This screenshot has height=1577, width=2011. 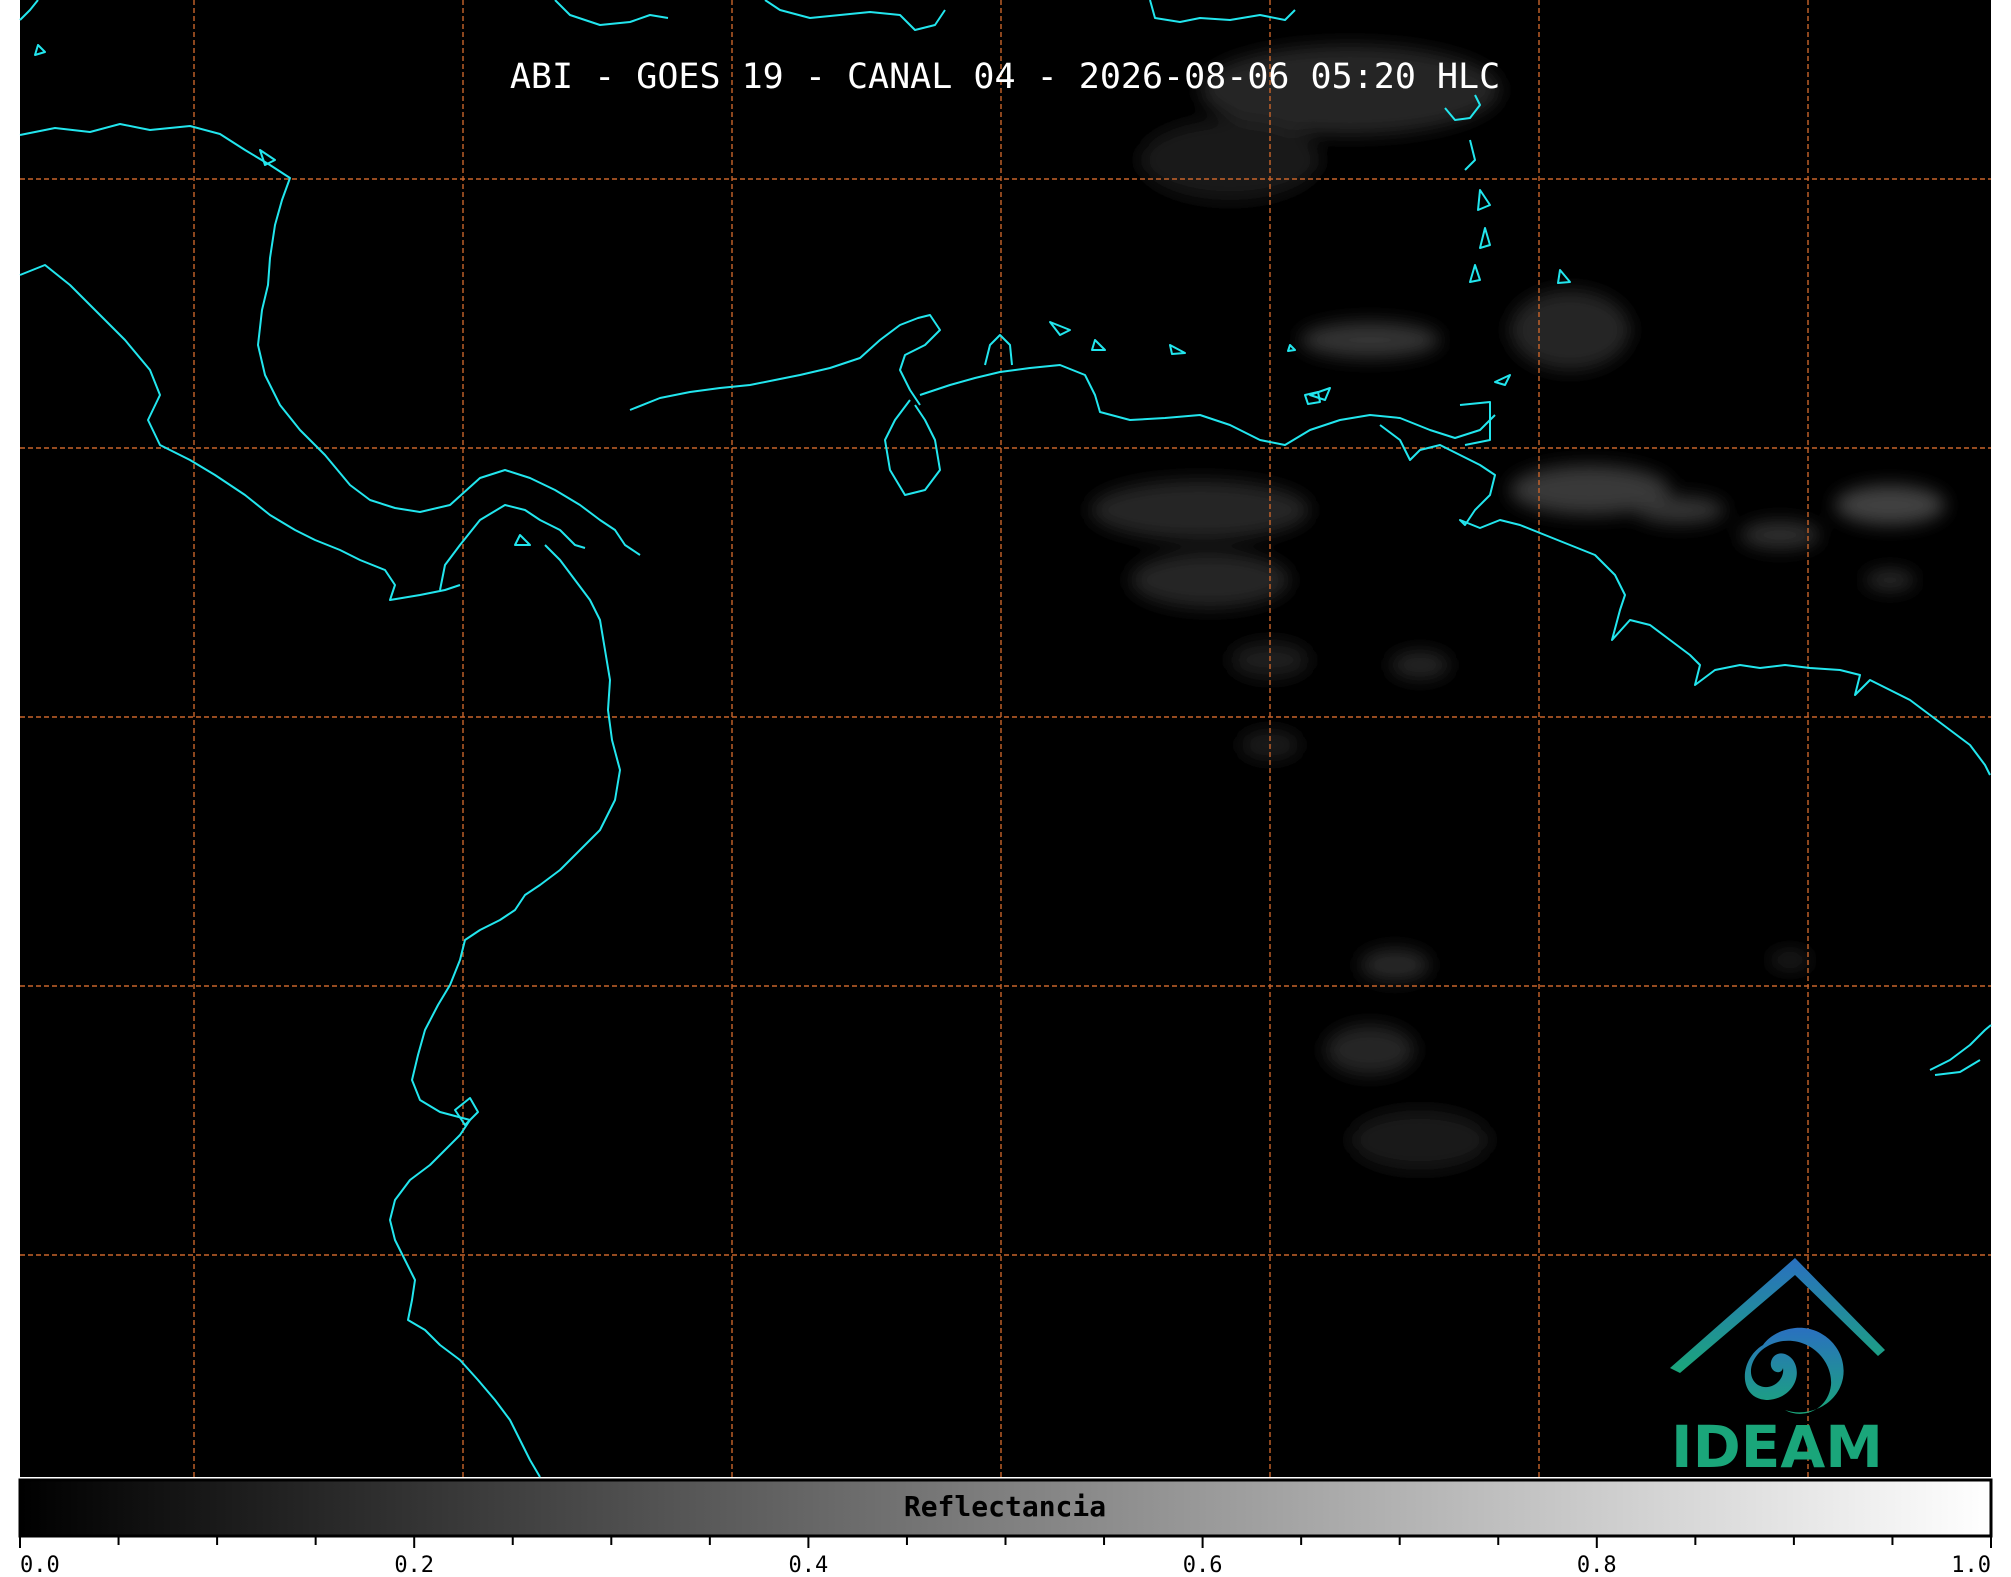 I want to click on colorbar-tick-label: 0.8, so click(x=1597, y=1565).